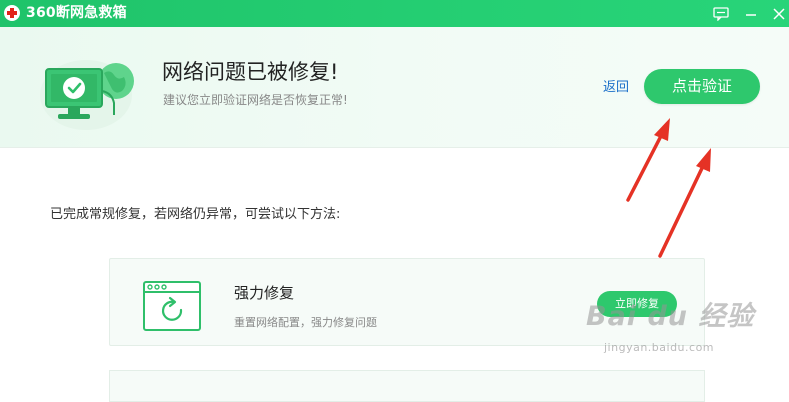 This screenshot has height=402, width=789. What do you see at coordinates (670, 316) in the screenshot?
I see `watermark-brand: Bai du 经验` at bounding box center [670, 316].